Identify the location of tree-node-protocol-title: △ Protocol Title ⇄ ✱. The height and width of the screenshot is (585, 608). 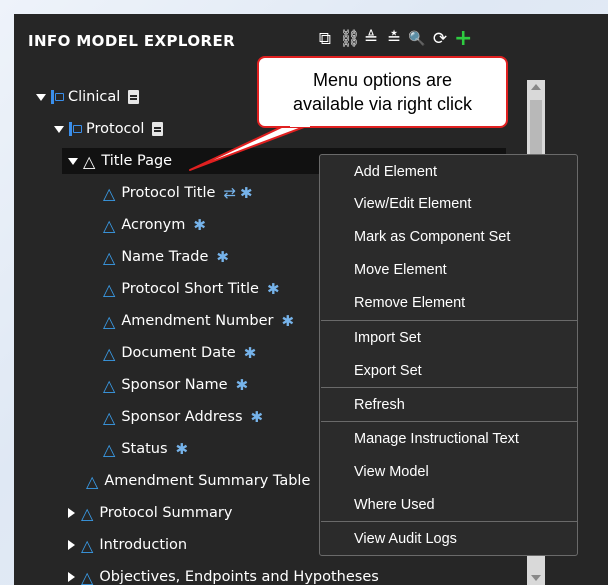
(178, 193).